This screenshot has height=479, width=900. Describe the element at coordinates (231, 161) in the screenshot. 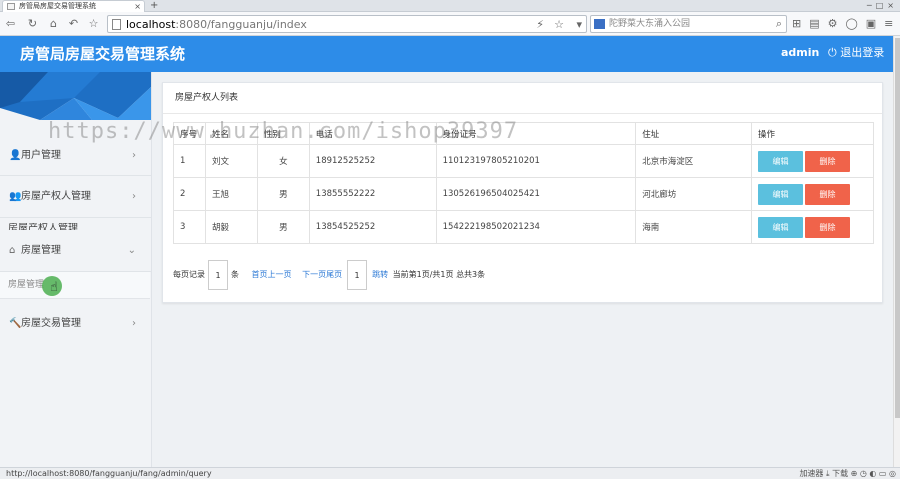

I see `cell-name: 刘文` at that location.